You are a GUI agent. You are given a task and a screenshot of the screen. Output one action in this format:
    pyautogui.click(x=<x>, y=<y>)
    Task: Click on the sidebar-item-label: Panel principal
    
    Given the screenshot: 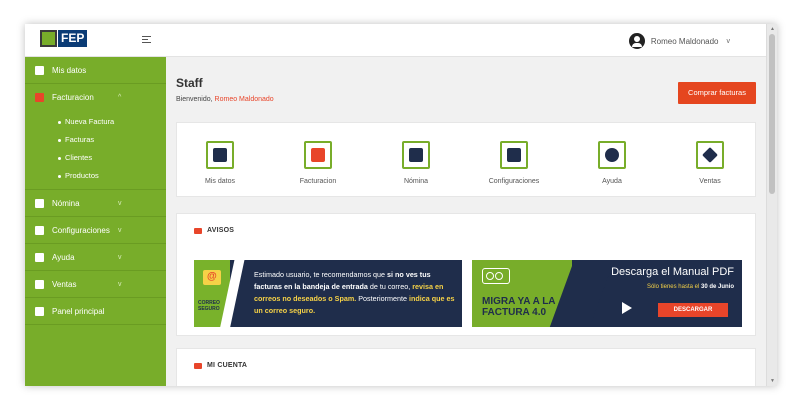 What is the action you would take?
    pyautogui.click(x=78, y=311)
    